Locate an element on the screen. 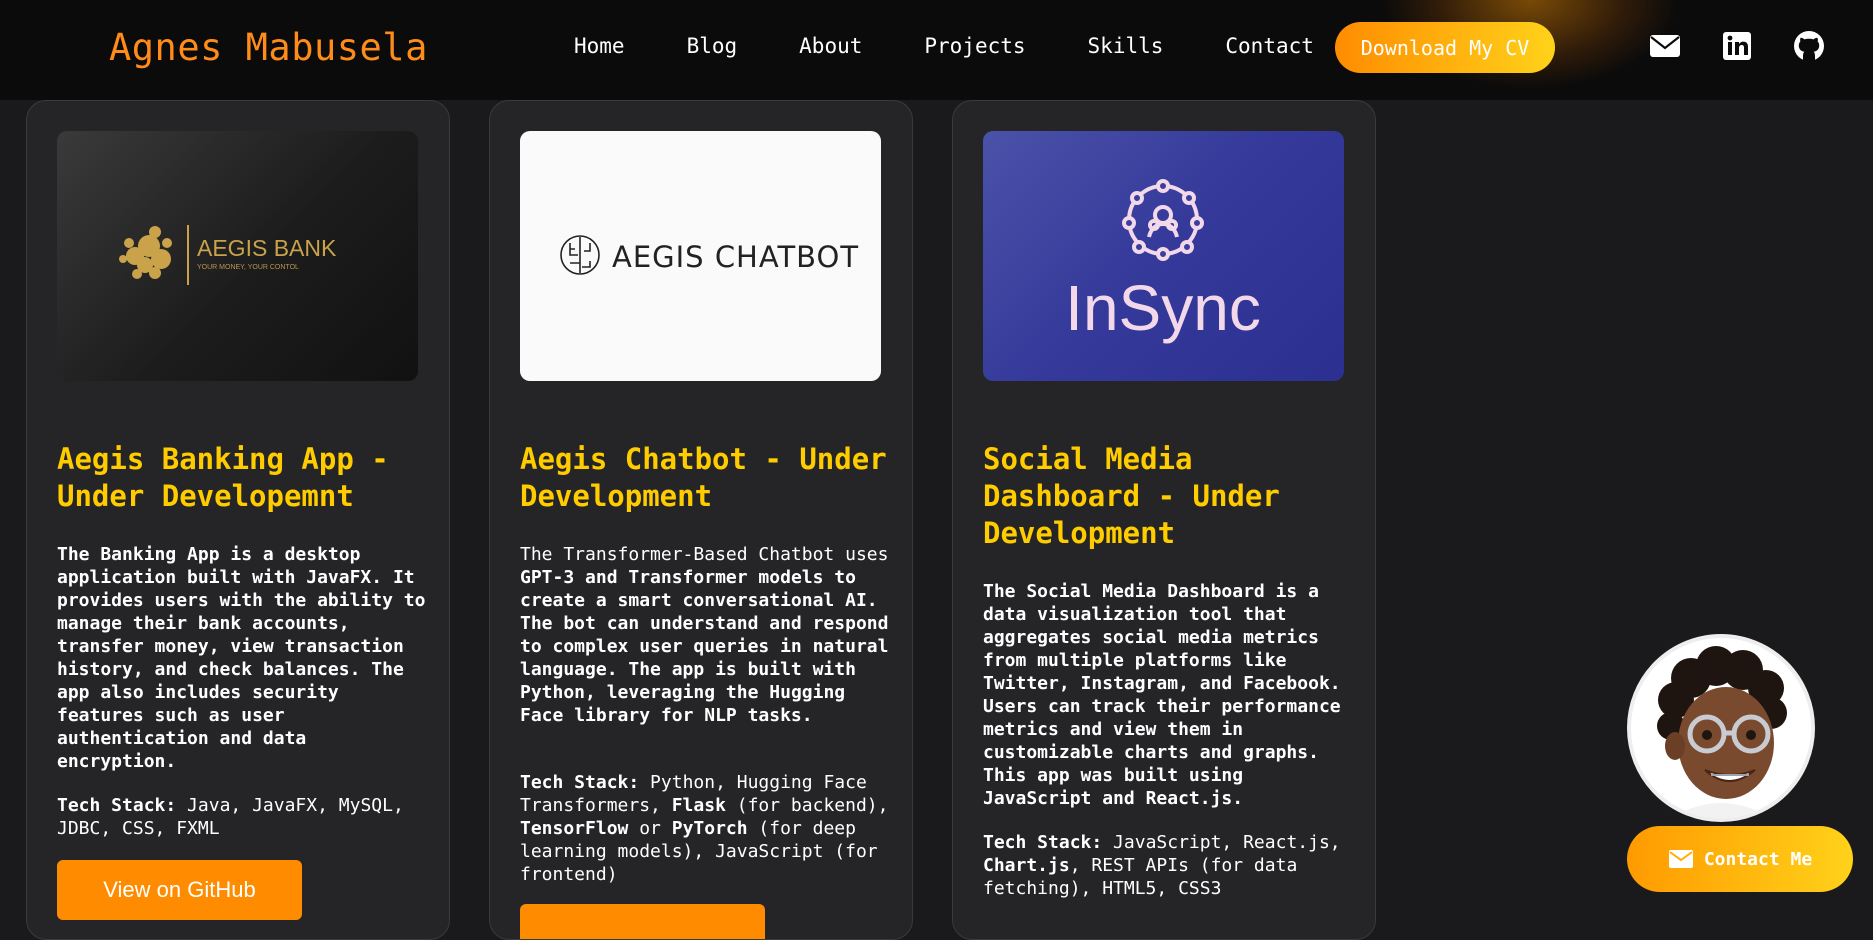 Image resolution: width=1873 pixels, height=940 pixels. aegis-bank-logo: AEGIS BANK YOUR MONEY, YOUR CONTOL is located at coordinates (228, 255).